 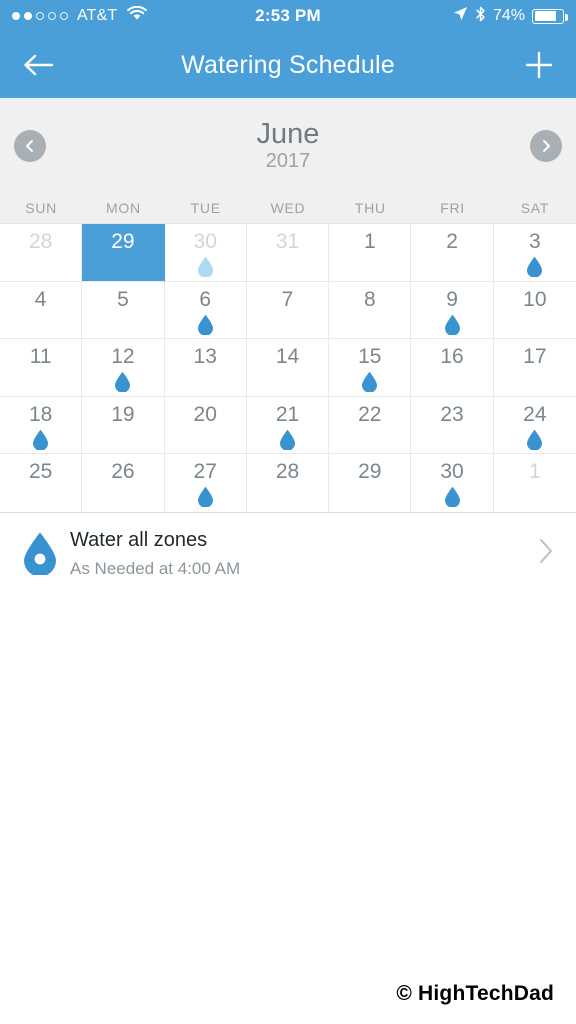 What do you see at coordinates (475, 994) in the screenshot?
I see `watermark: © HighTechDad` at bounding box center [475, 994].